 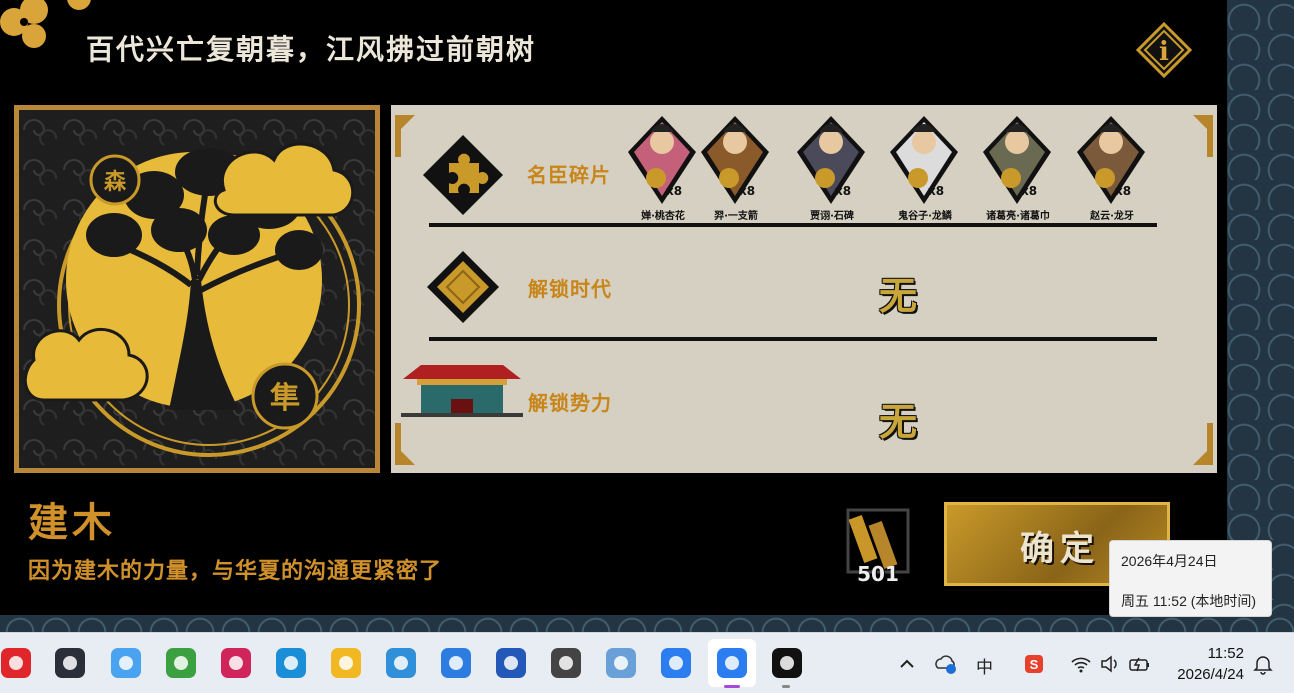 I want to click on chat-bubble-icon, so click(x=566, y=663).